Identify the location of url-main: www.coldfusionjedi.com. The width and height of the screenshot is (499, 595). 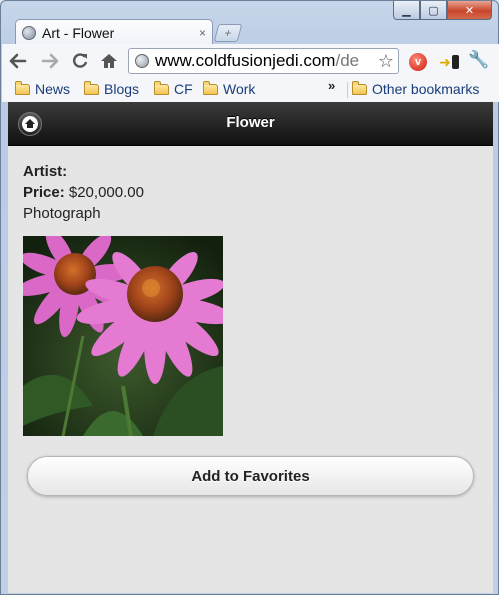
(245, 60).